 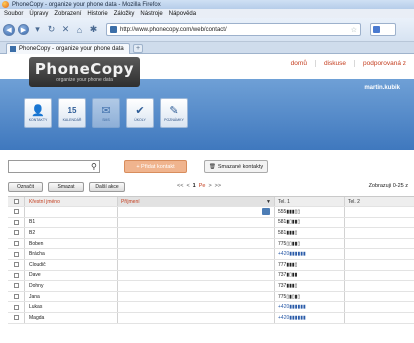 What do you see at coordinates (70, 243) in the screenshot?
I see `first-name-cell: Boben` at bounding box center [70, 243].